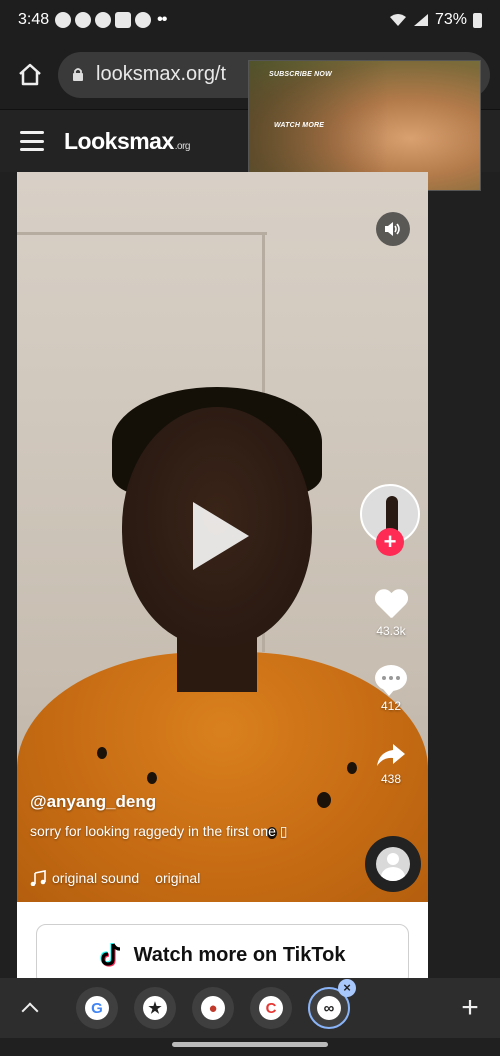  I want to click on sound-disc-avatar, so click(393, 864).